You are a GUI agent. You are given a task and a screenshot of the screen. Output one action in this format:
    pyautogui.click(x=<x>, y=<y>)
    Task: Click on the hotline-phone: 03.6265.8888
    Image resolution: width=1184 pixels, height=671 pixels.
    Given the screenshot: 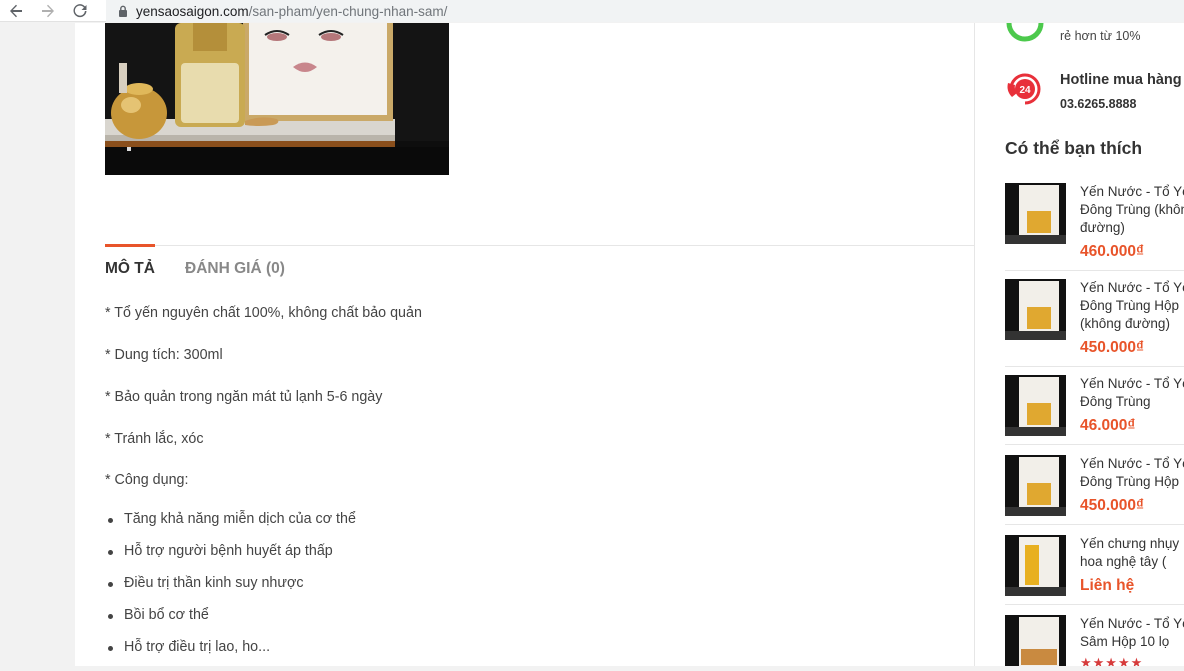 What is the action you would take?
    pyautogui.click(x=1098, y=104)
    